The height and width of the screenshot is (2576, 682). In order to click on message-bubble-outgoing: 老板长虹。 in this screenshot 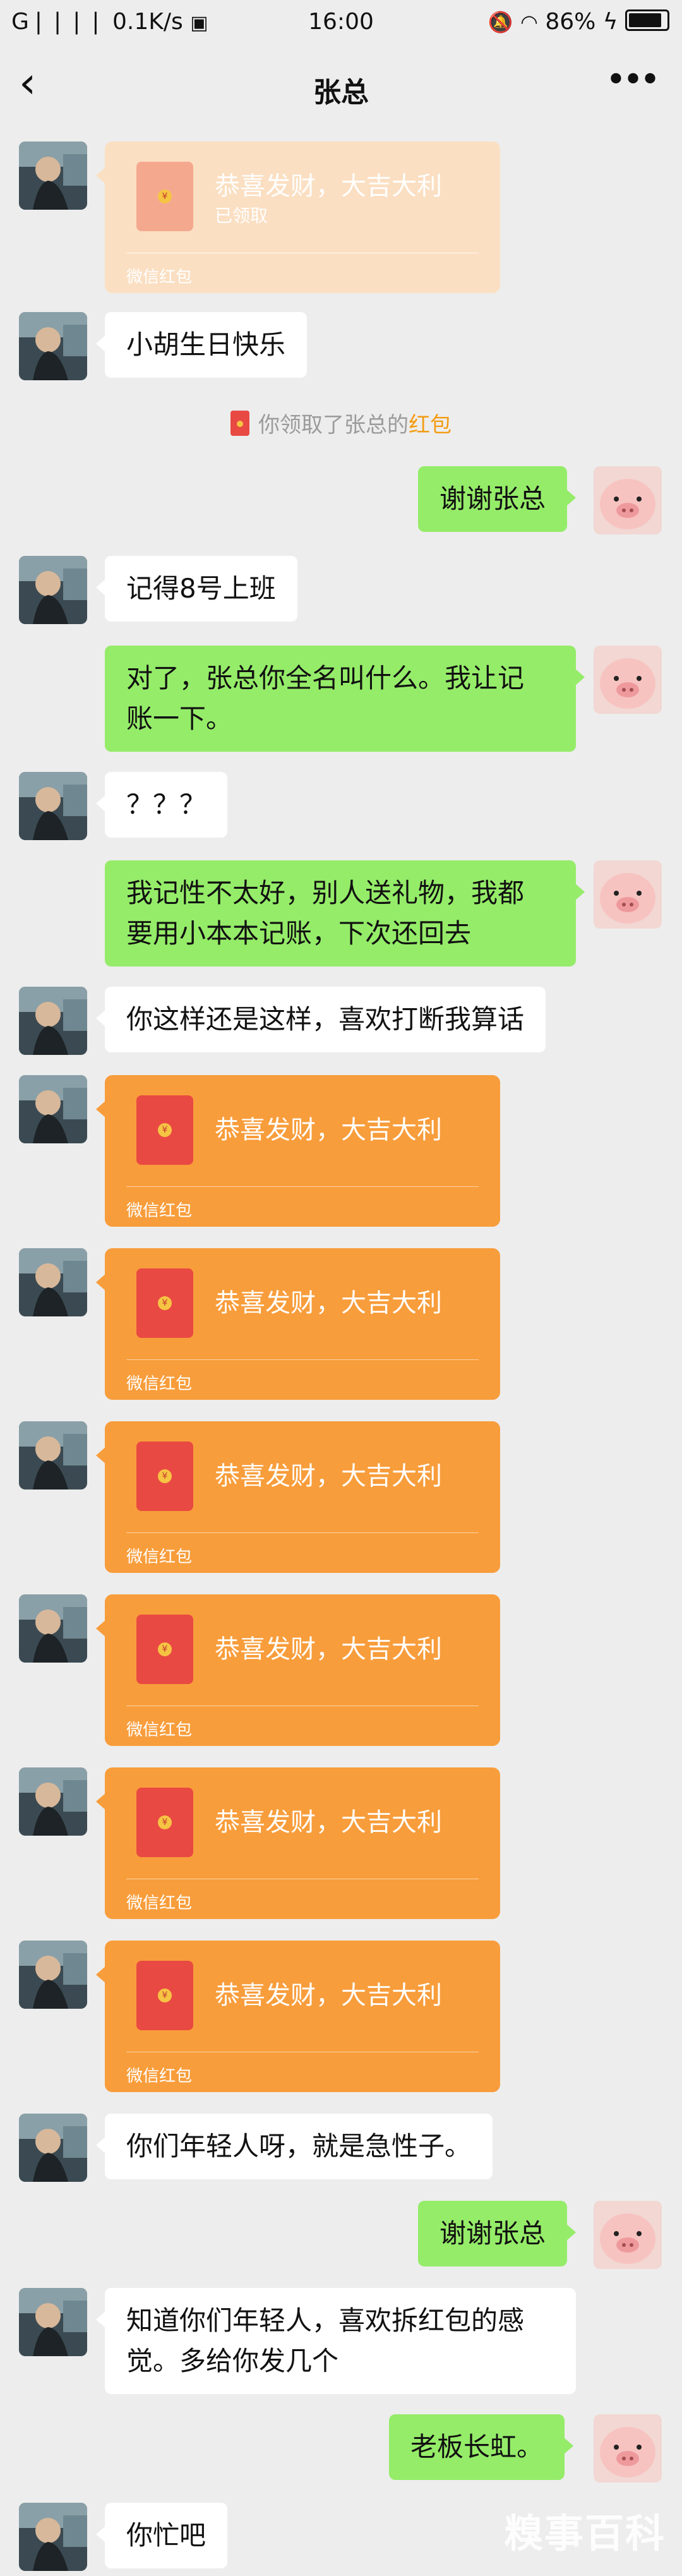, I will do `click(482, 2447)`.